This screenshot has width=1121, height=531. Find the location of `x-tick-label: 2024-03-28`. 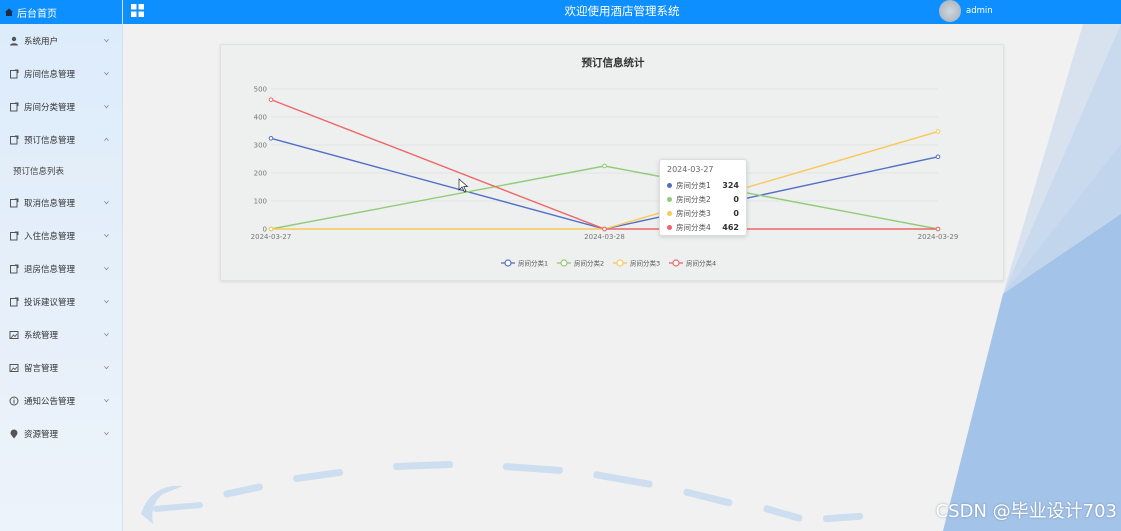

x-tick-label: 2024-03-28 is located at coordinates (604, 237).